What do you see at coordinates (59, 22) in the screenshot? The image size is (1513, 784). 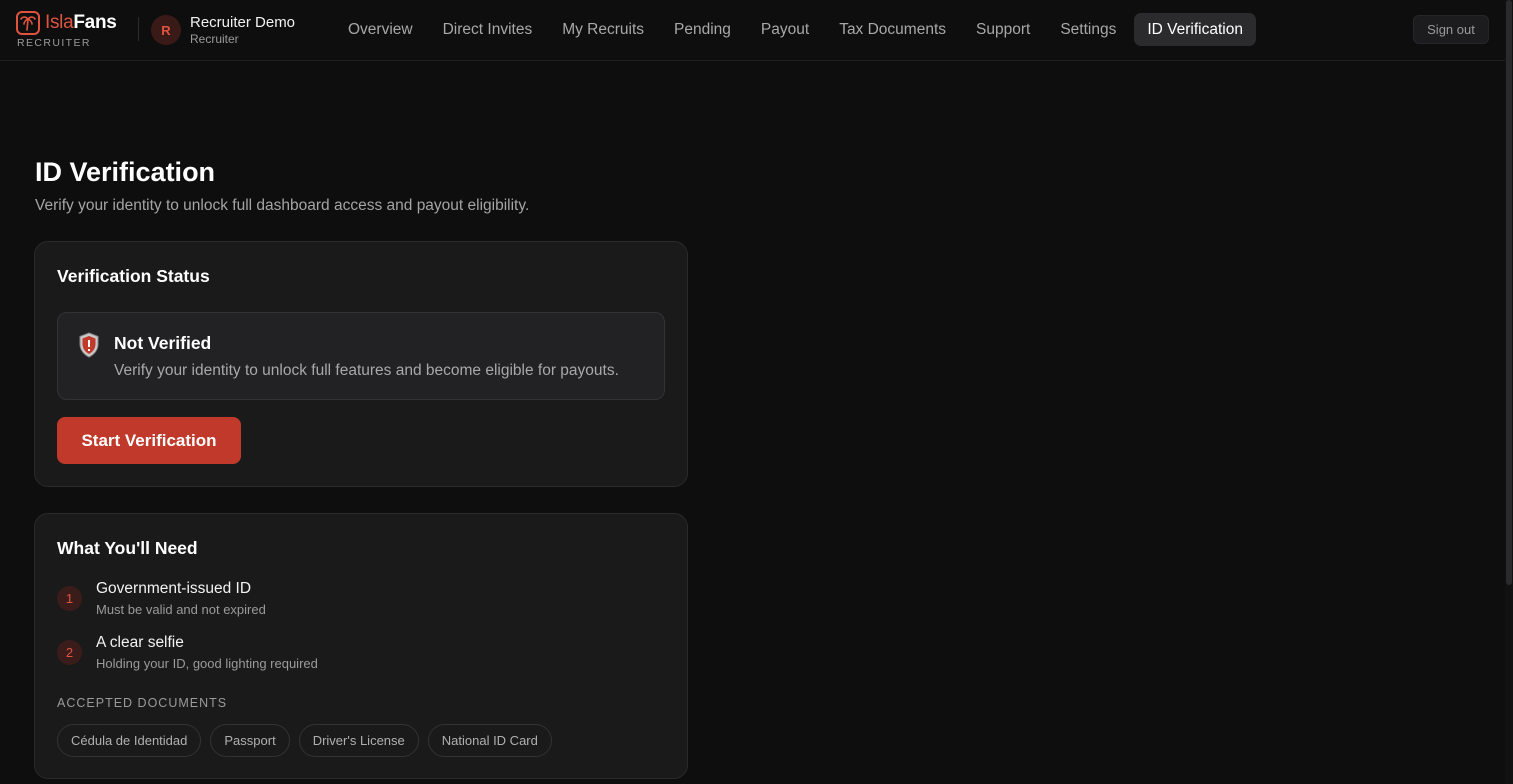 I see `brand-name-part1: Isla` at bounding box center [59, 22].